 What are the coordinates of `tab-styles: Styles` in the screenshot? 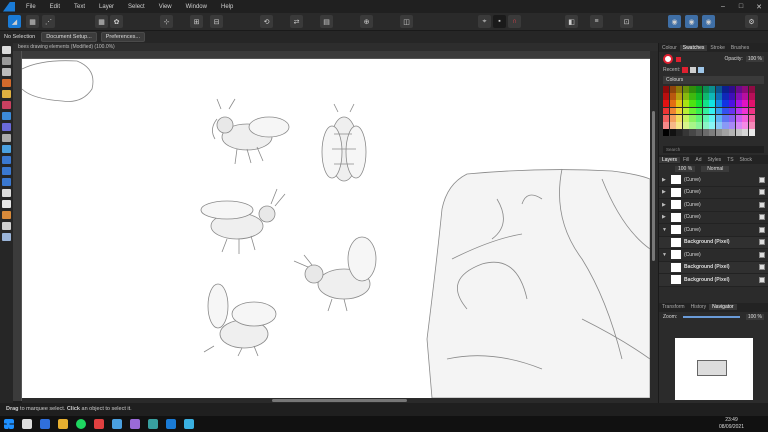 It's located at (715, 160).